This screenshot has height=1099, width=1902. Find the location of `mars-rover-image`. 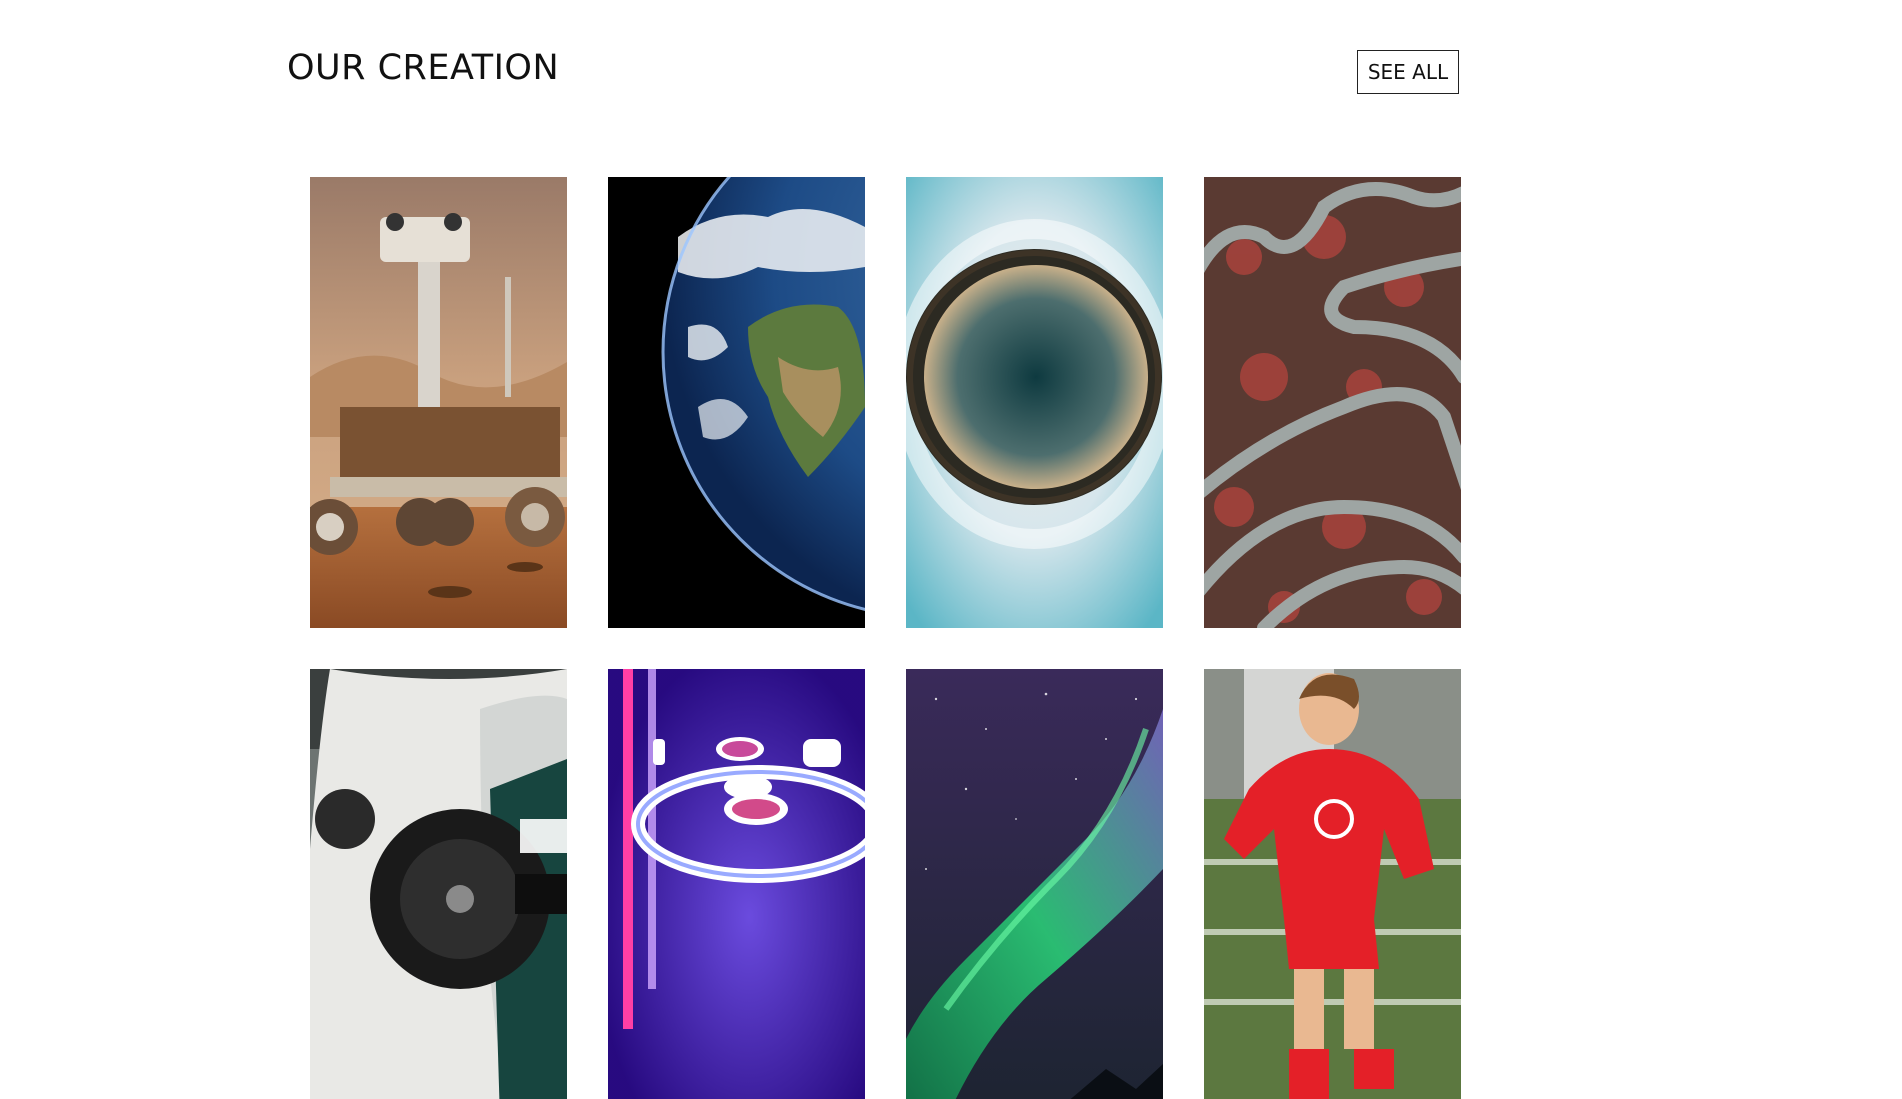

mars-rover-image is located at coordinates (438, 402).